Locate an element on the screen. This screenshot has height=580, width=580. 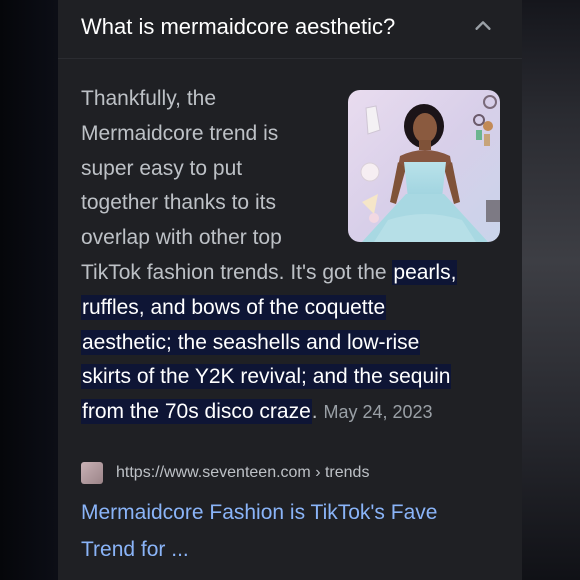
answer-line-2: Mermaidcore trend is is located at coordinates (180, 133).